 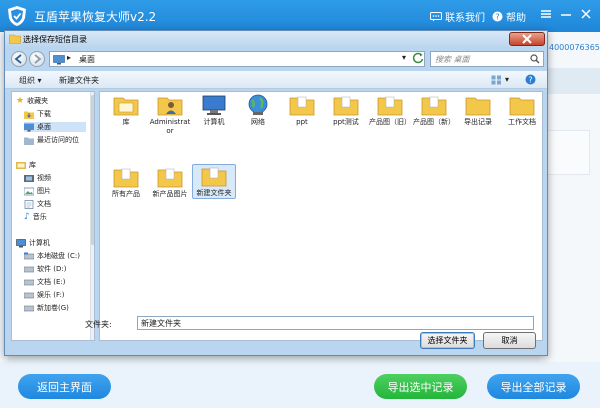 I want to click on nav-scrollbar-thumb, so click(x=92, y=170).